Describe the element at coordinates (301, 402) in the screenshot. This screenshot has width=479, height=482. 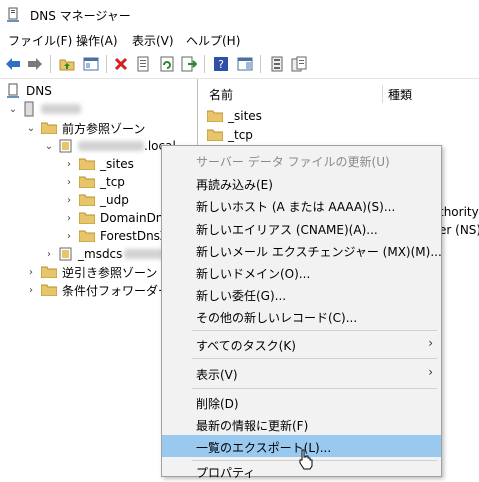
I see `menu-item-delete: 削除(D)` at that location.